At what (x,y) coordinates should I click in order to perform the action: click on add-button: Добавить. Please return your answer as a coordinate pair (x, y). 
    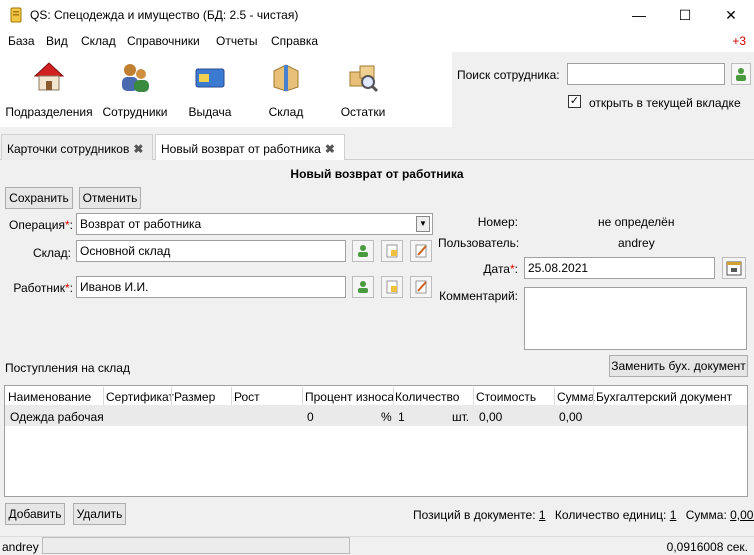
    Looking at the image, I should click on (35, 514).